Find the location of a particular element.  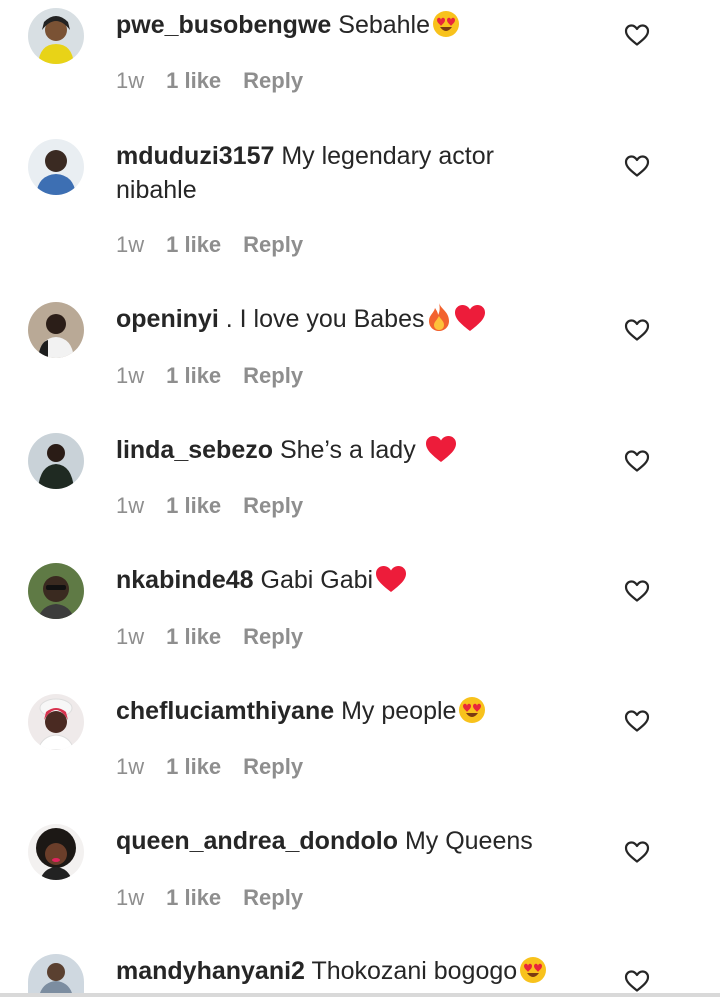

comment-body: Sebahle is located at coordinates (384, 25).